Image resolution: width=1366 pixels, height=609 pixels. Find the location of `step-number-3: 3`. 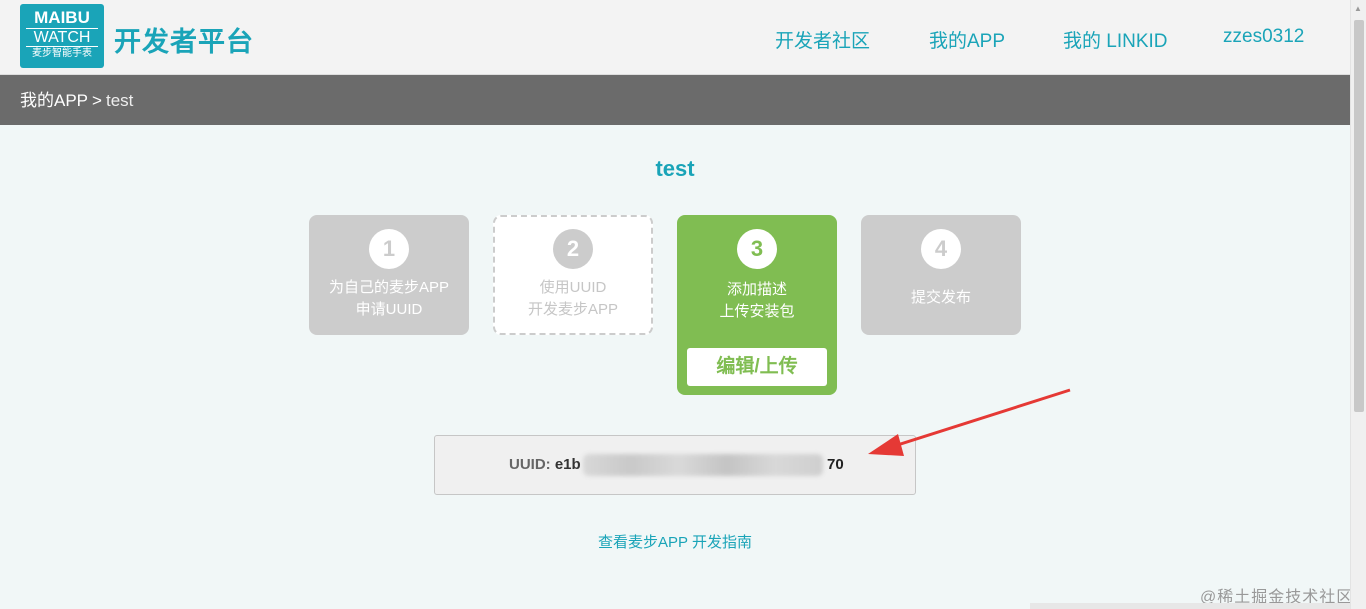

step-number-3: 3 is located at coordinates (757, 249).